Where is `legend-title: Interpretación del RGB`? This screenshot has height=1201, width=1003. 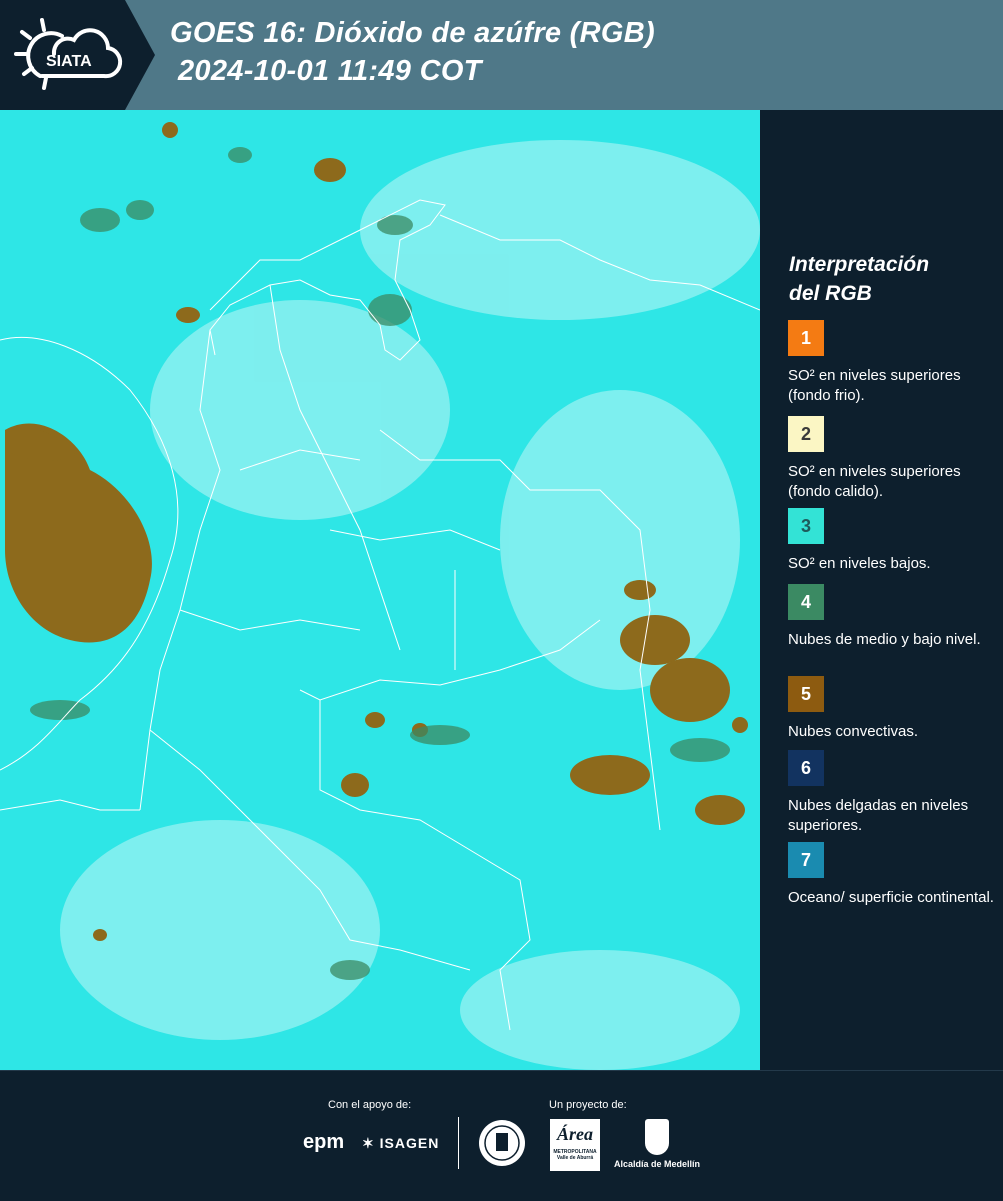 legend-title: Interpretación del RGB is located at coordinates (859, 279).